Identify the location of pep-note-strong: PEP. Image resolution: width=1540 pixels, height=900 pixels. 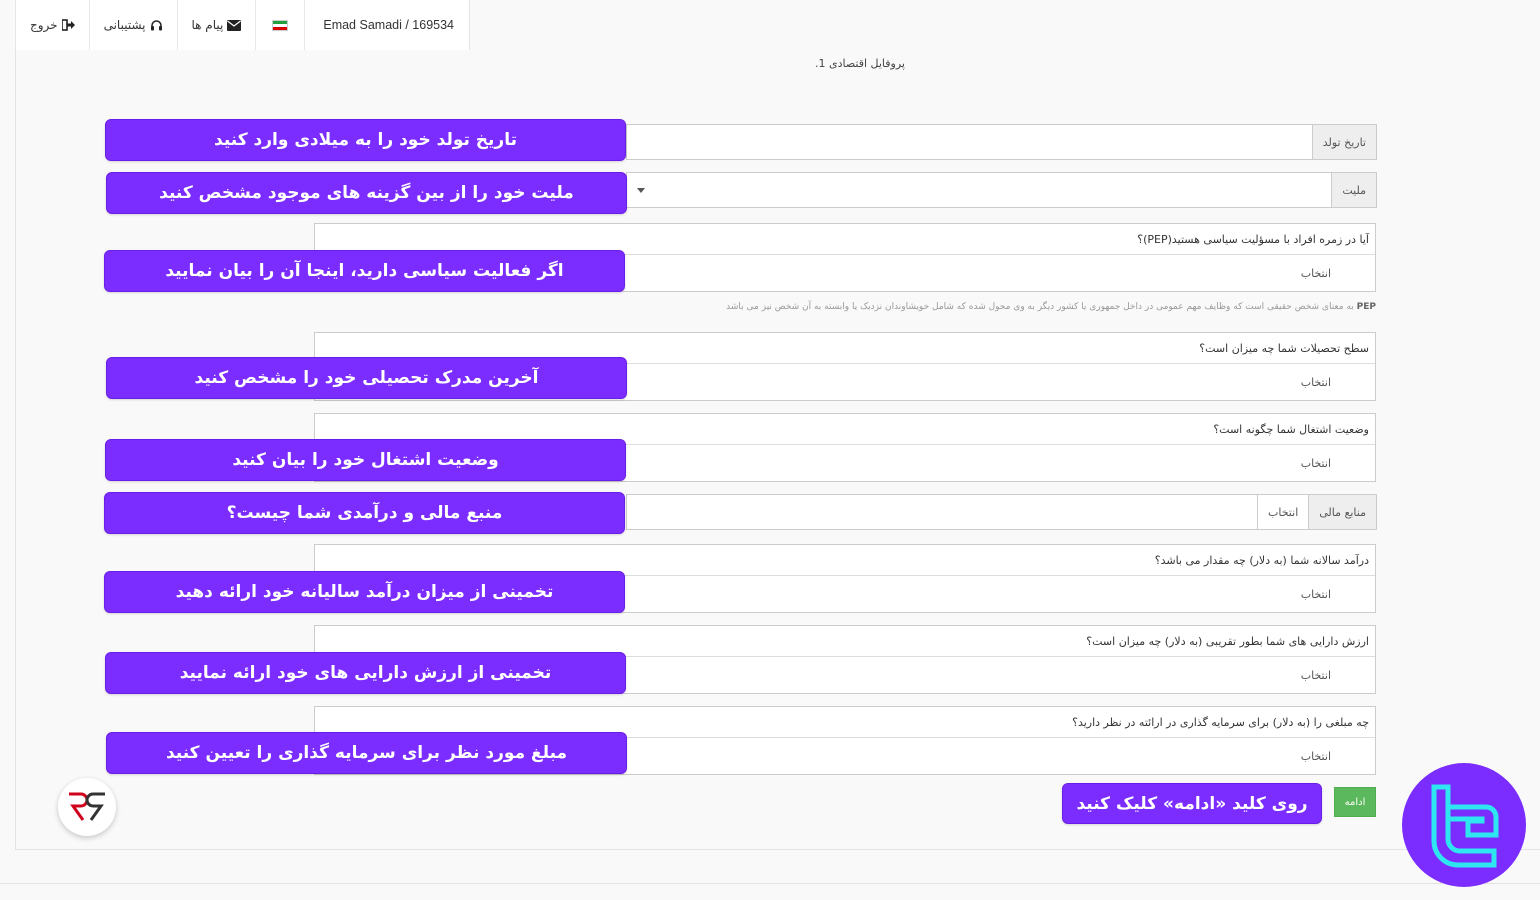
(1366, 307).